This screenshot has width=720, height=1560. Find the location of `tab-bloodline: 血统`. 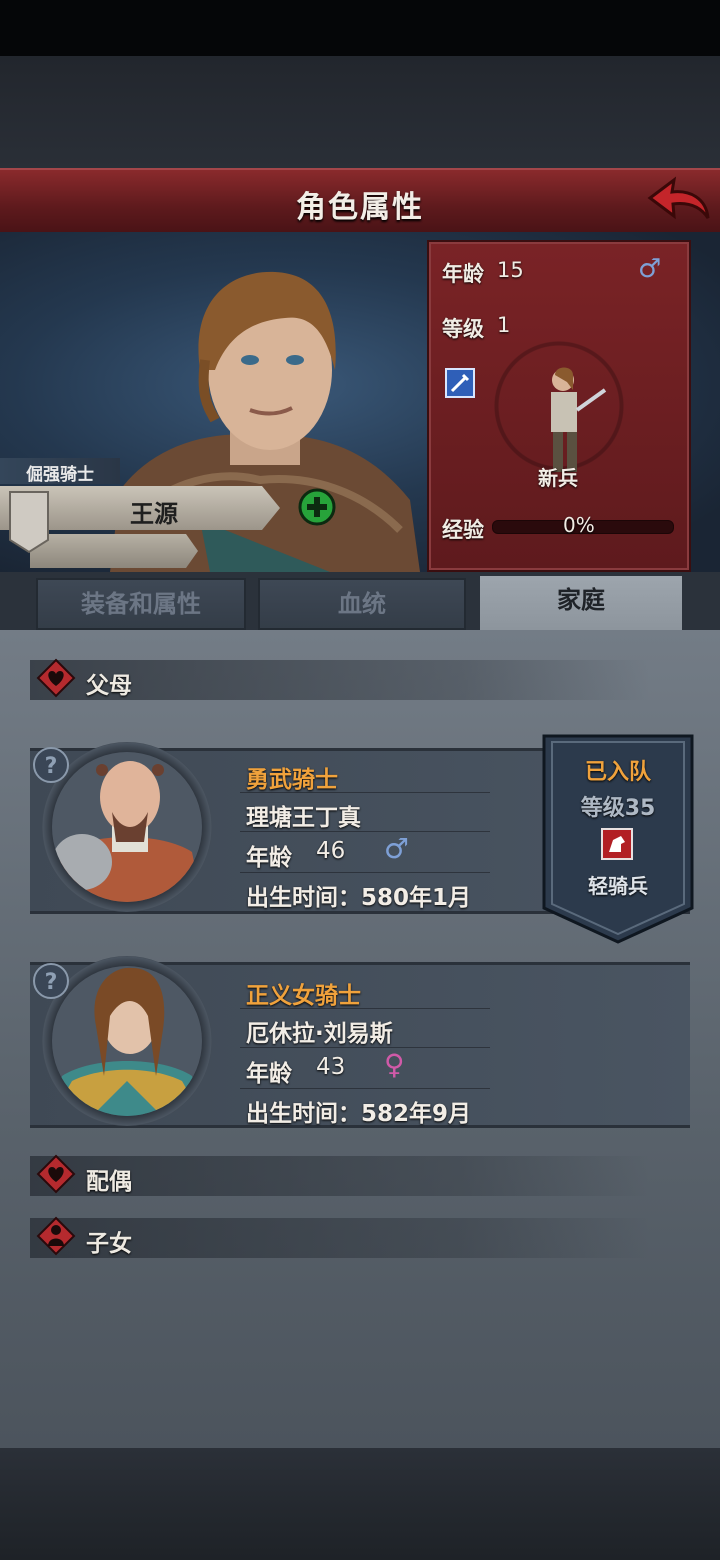

tab-bloodline: 血统 is located at coordinates (362, 604).